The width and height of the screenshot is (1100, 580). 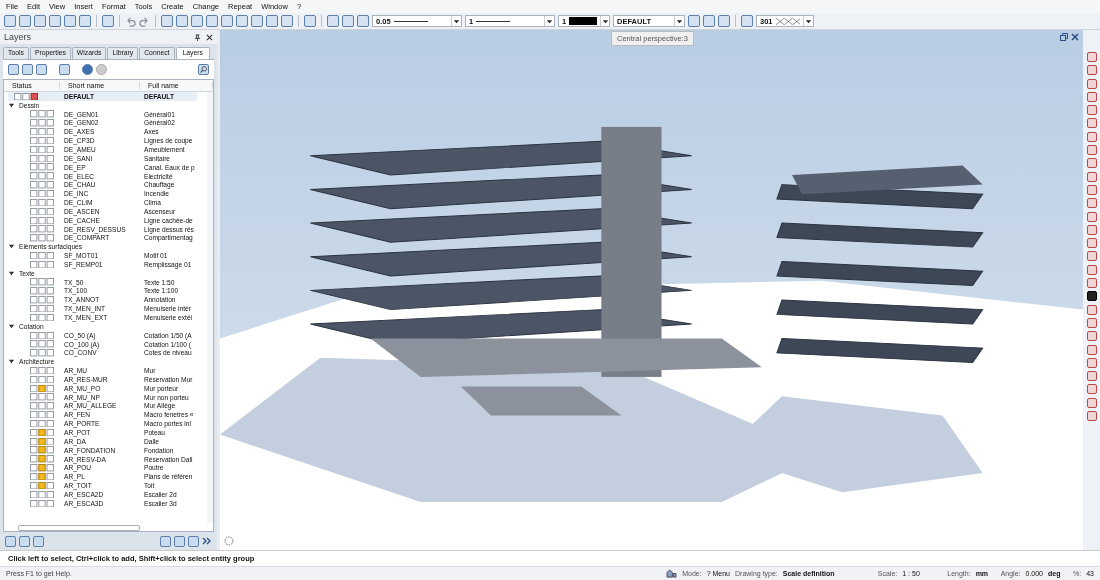 What do you see at coordinates (207, 541) in the screenshot?
I see `chevron-icon` at bounding box center [207, 541].